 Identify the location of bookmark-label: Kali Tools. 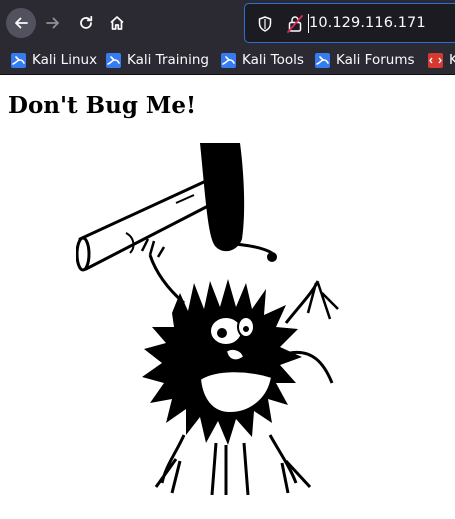
(273, 60).